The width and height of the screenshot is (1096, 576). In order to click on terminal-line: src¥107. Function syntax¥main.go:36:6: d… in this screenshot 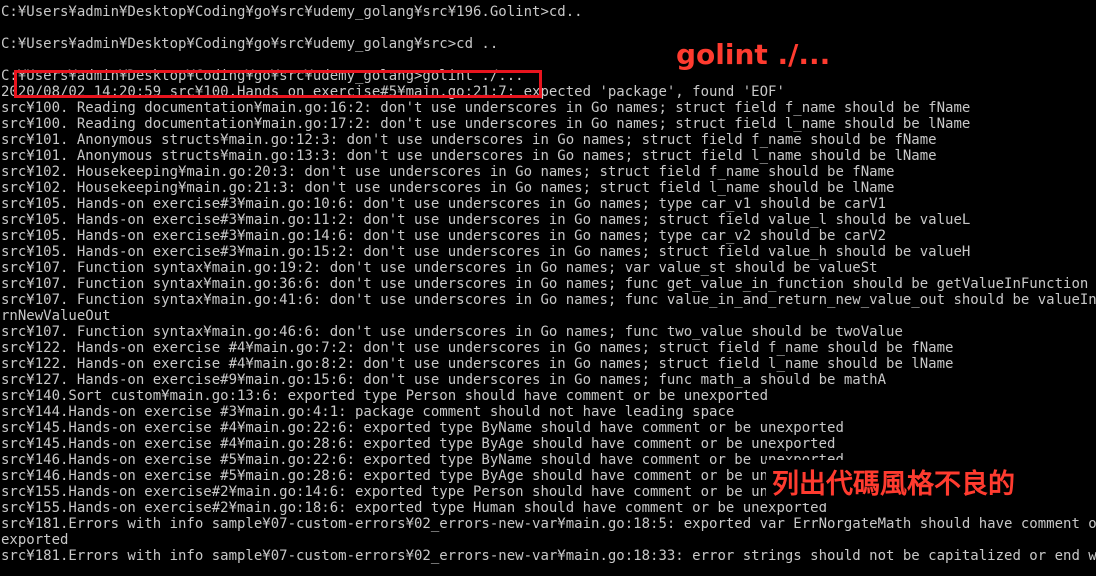, I will do `click(545, 284)`.